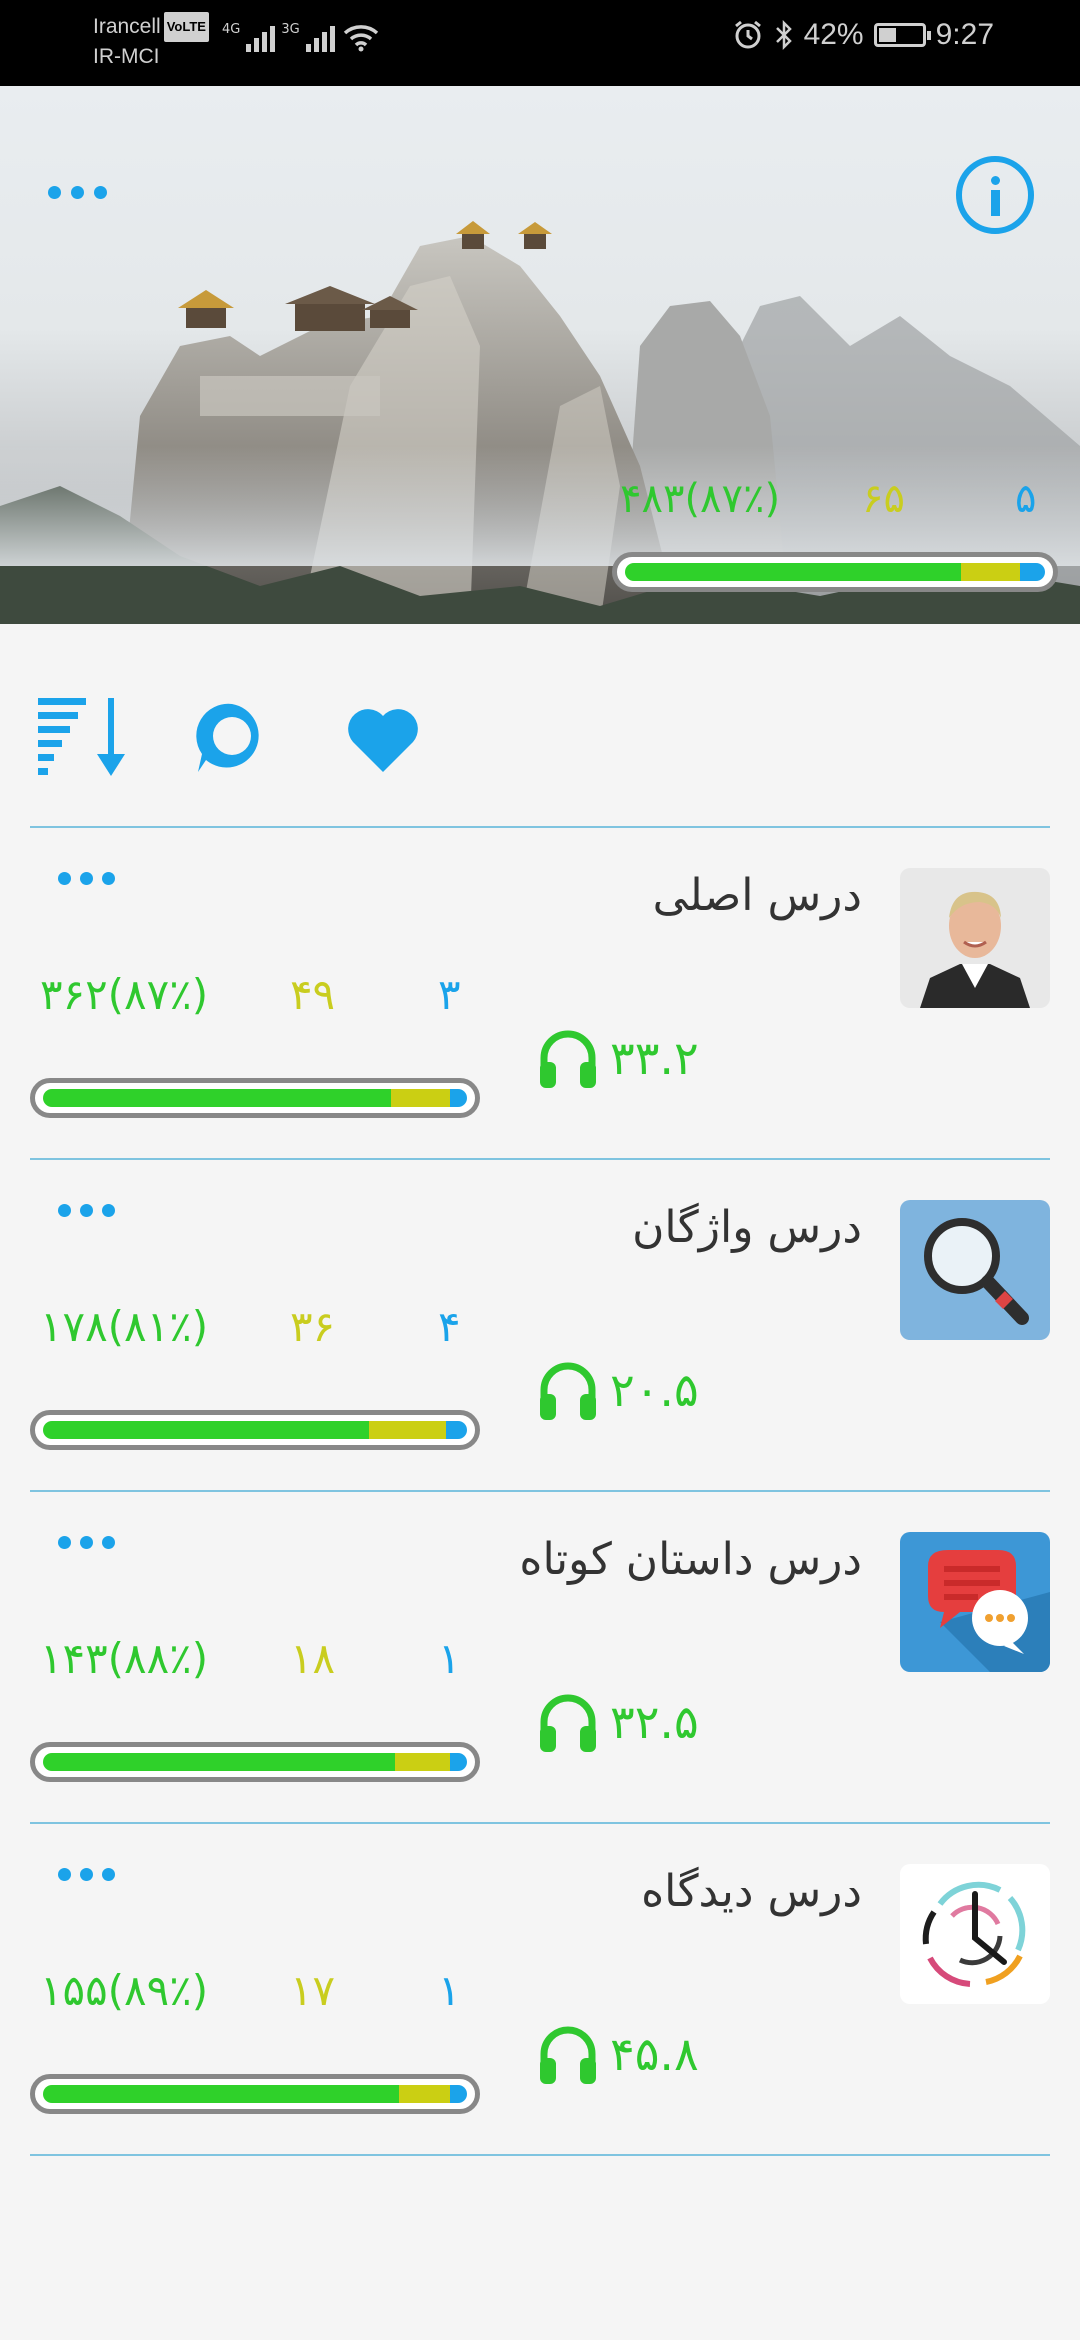 The width and height of the screenshot is (1080, 2340). I want to click on lesson-right: ۳, so click(449, 994).